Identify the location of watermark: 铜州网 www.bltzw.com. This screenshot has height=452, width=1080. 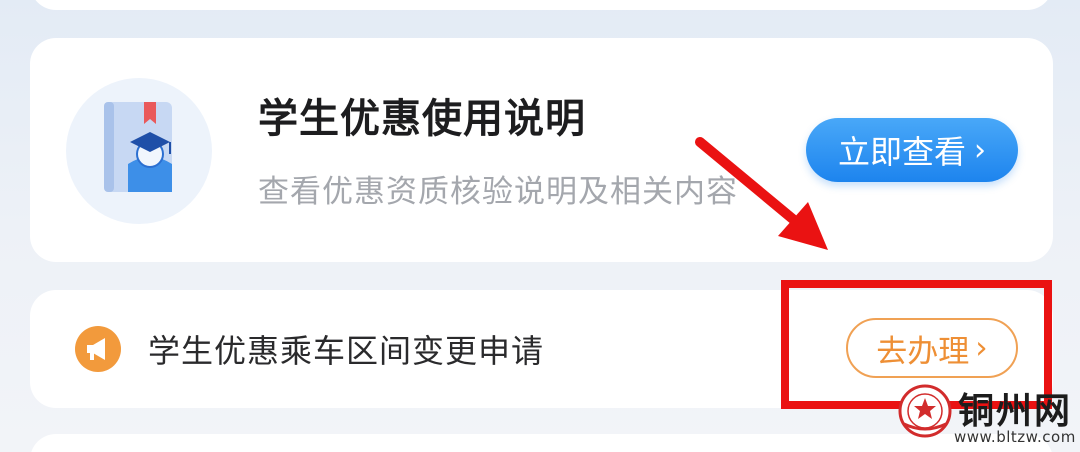
(986, 415).